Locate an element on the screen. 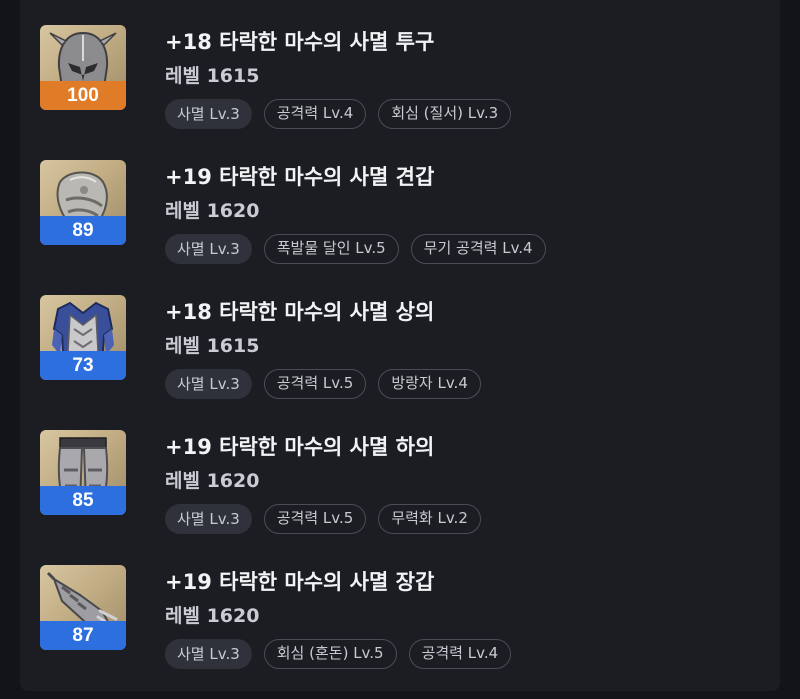 Image resolution: width=800 pixels, height=699 pixels. engraving-chip: 회심 (혼돈) Lv.5 is located at coordinates (330, 654).